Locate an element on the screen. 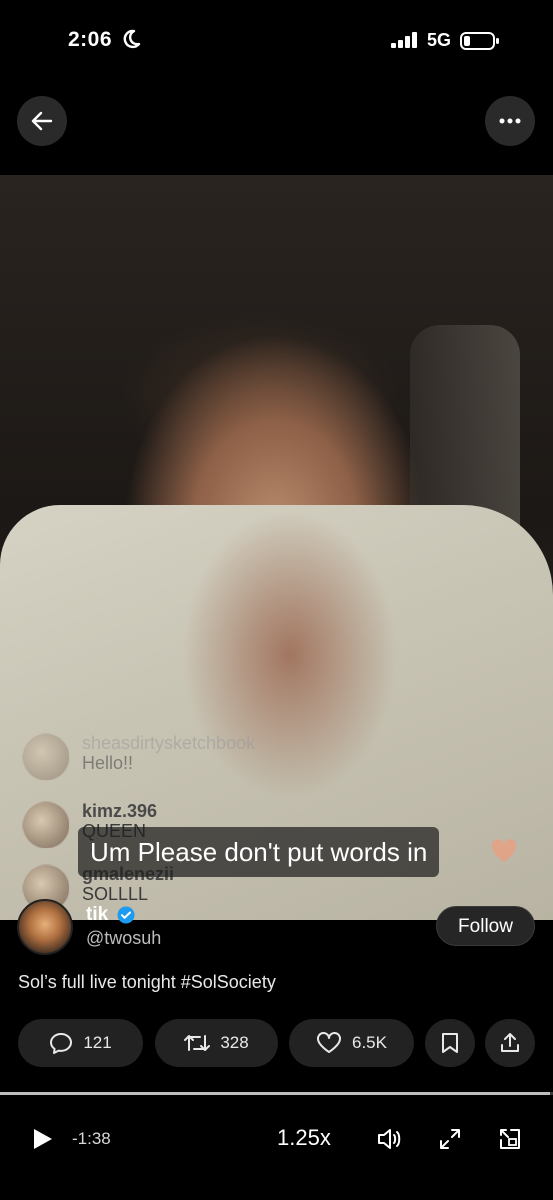 The height and width of the screenshot is (1200, 553). video-progress-fill is located at coordinates (275, 1093).